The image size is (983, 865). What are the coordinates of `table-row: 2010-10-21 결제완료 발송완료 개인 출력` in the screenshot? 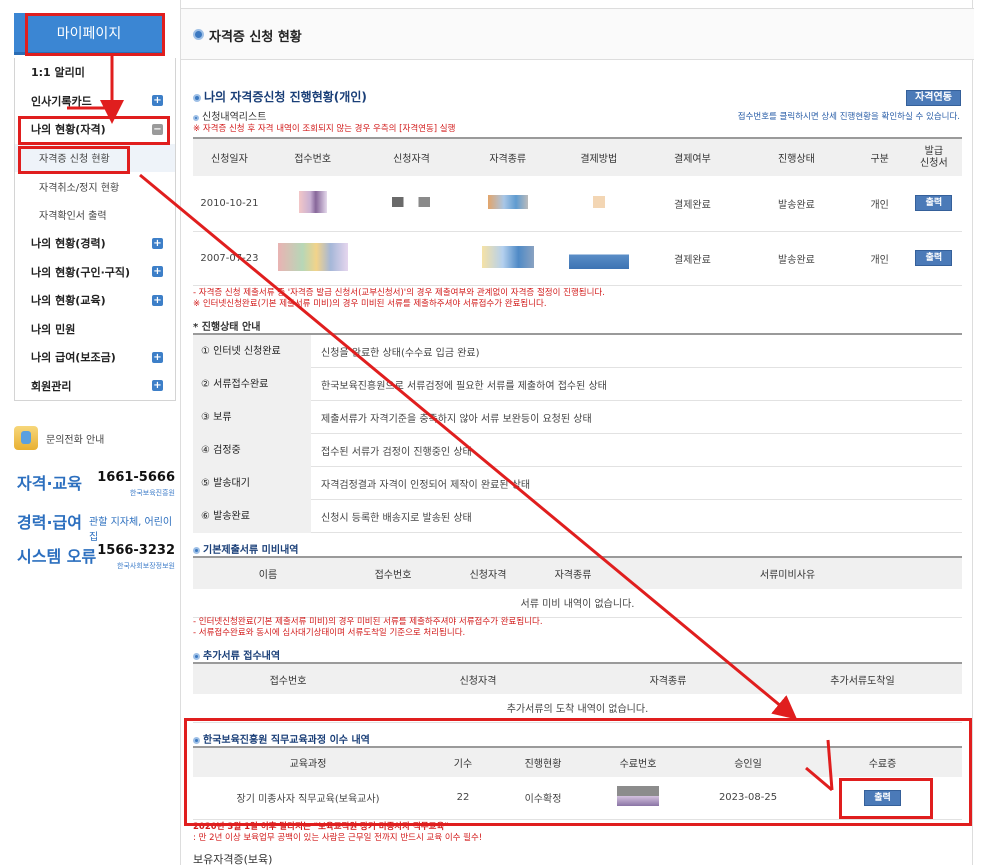 It's located at (577, 204).